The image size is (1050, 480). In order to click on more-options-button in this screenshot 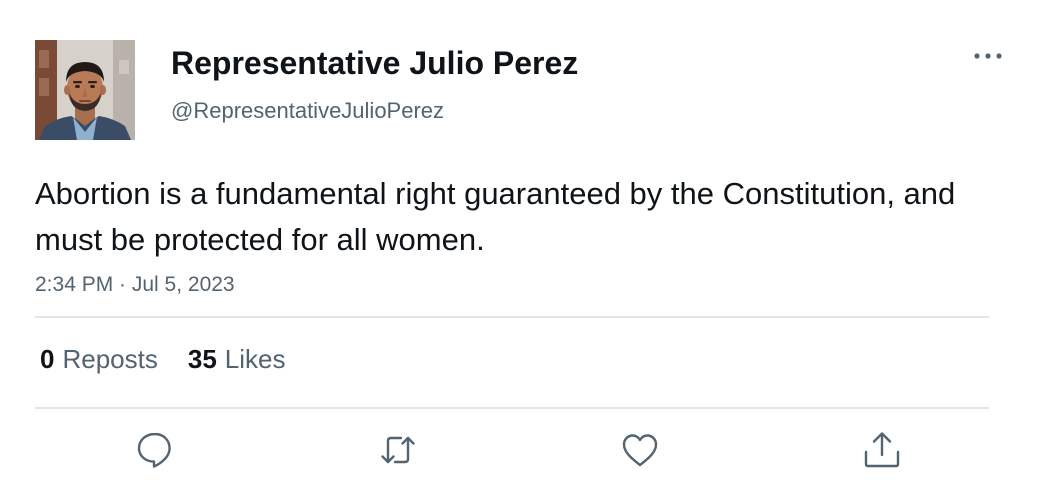, I will do `click(988, 56)`.